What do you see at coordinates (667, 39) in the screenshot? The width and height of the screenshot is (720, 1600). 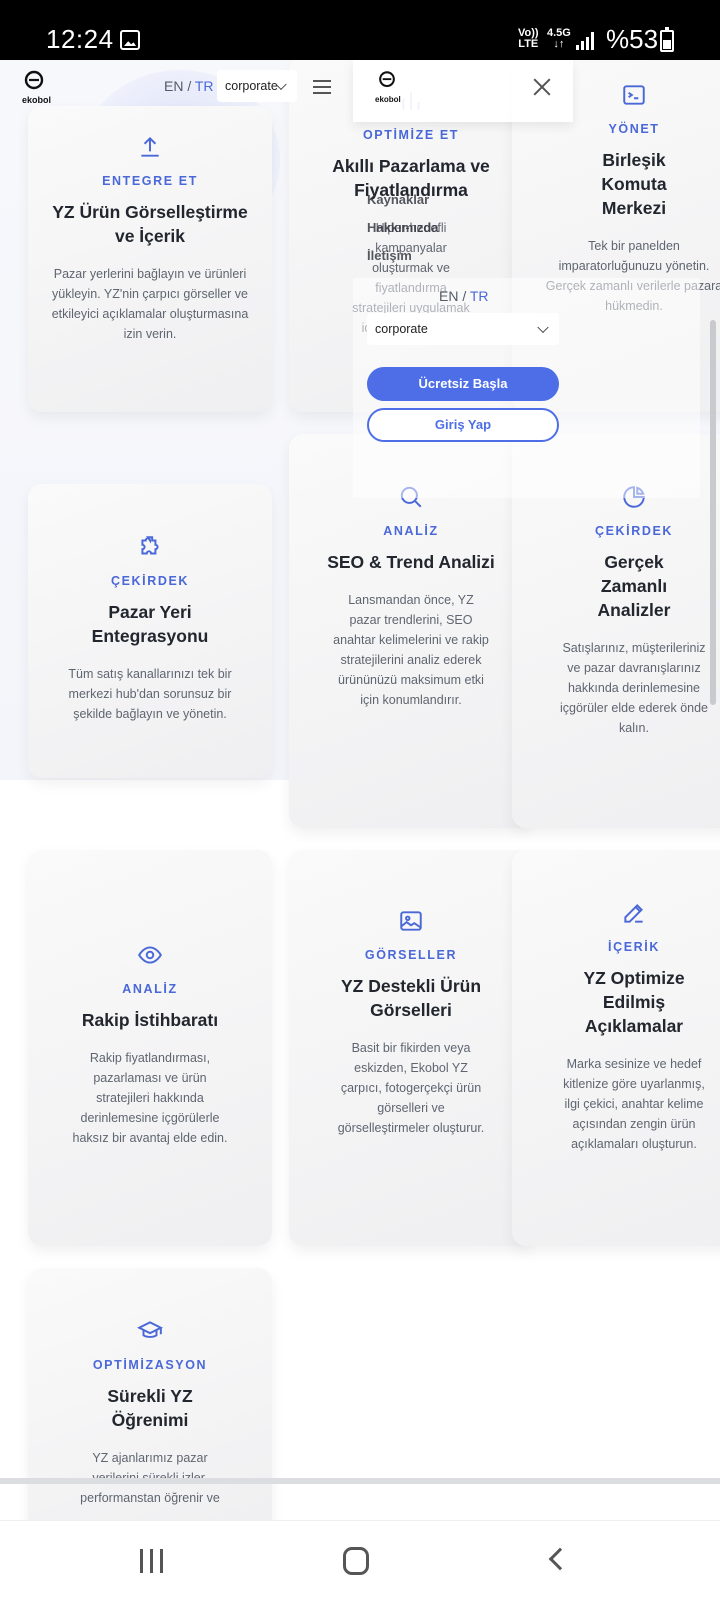 I see `battery-icon` at bounding box center [667, 39].